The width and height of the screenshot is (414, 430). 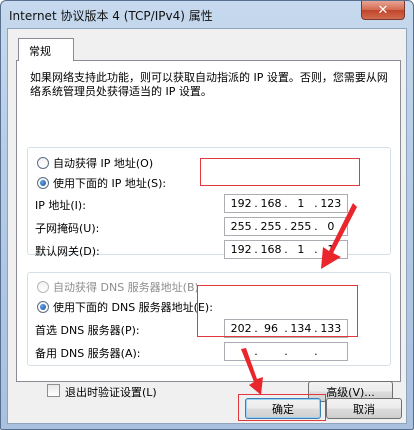 I want to click on close-icon: ✕, so click(x=383, y=10).